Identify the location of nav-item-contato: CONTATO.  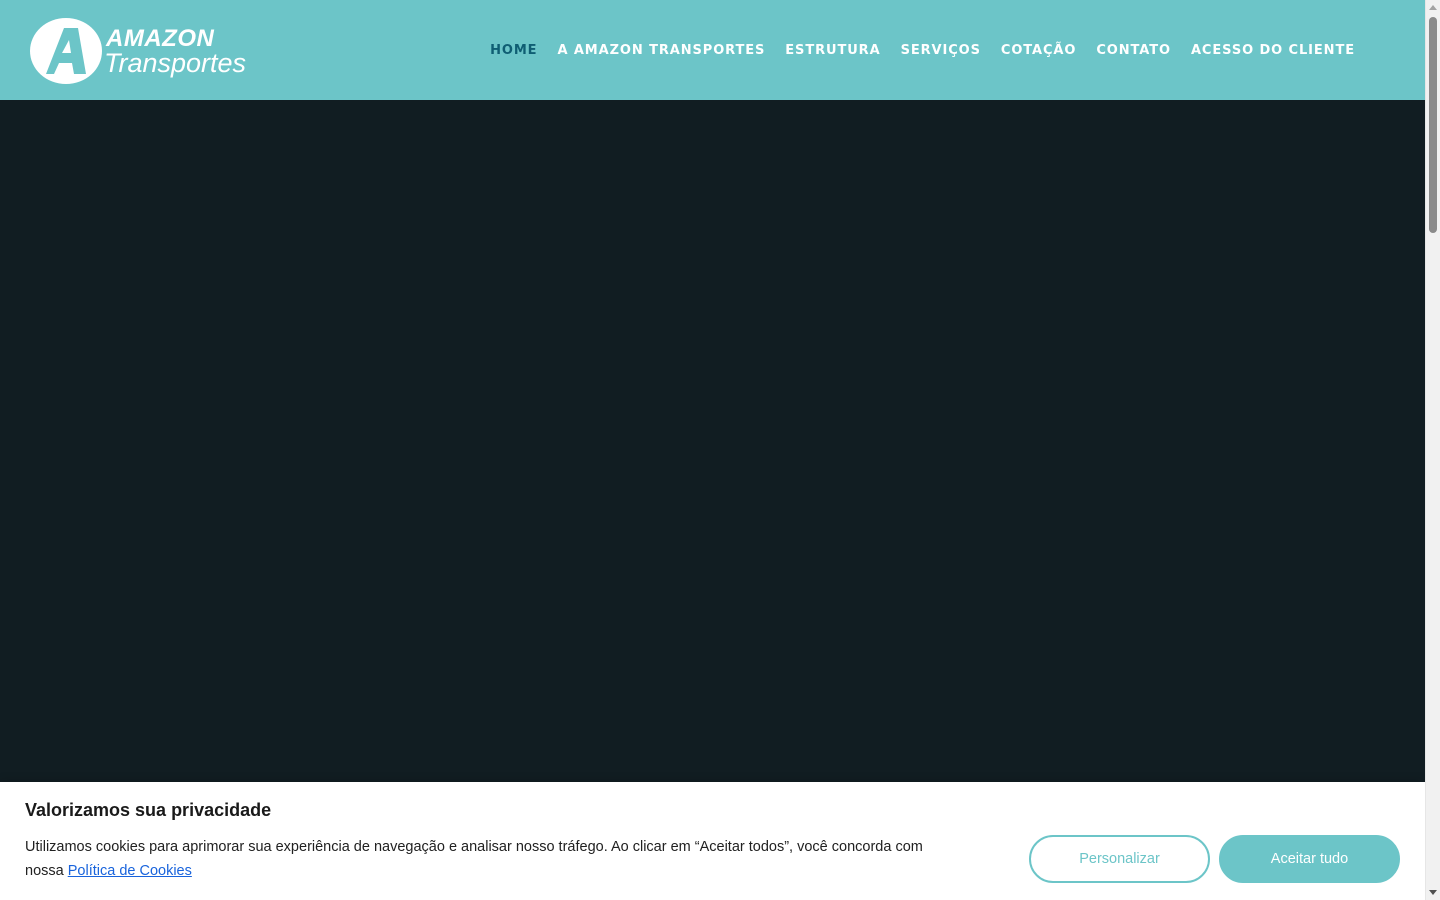
(1133, 50).